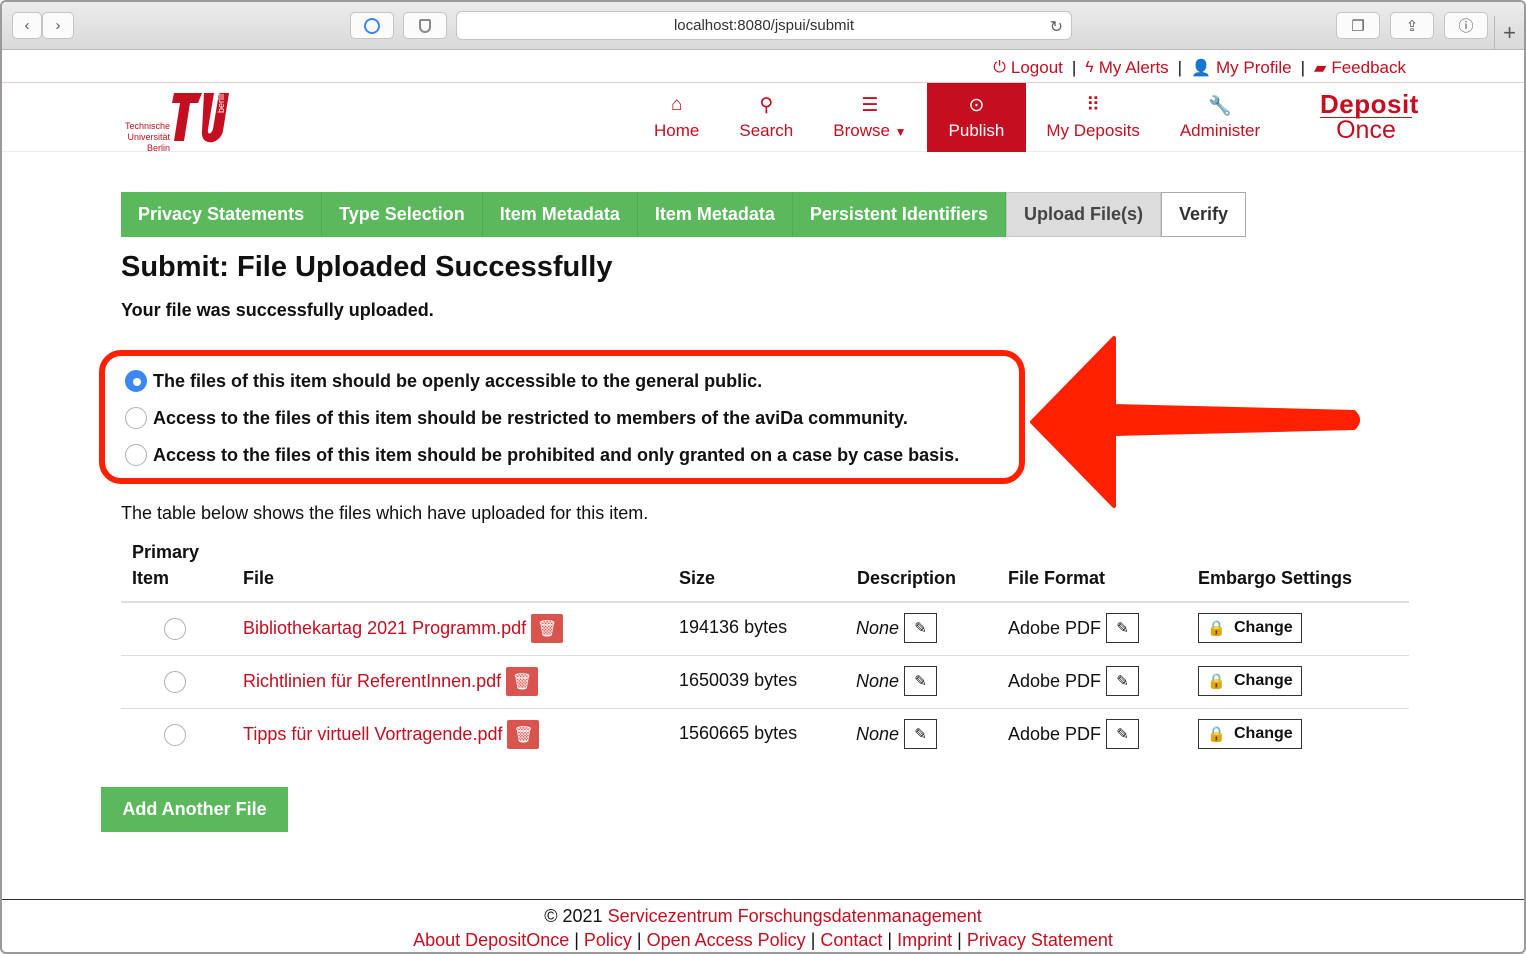 The width and height of the screenshot is (1526, 954). Describe the element at coordinates (136, 455) in the screenshot. I see `radio-prohibited` at that location.